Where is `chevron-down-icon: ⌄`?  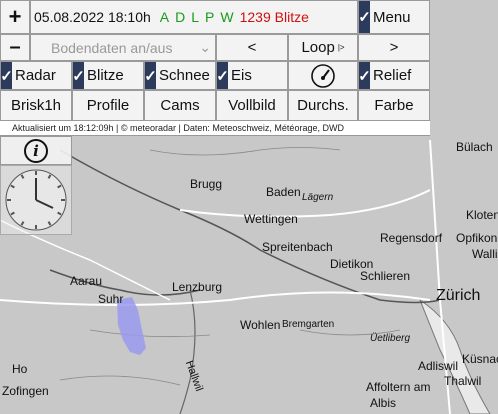
chevron-down-icon: ⌄ is located at coordinates (205, 47).